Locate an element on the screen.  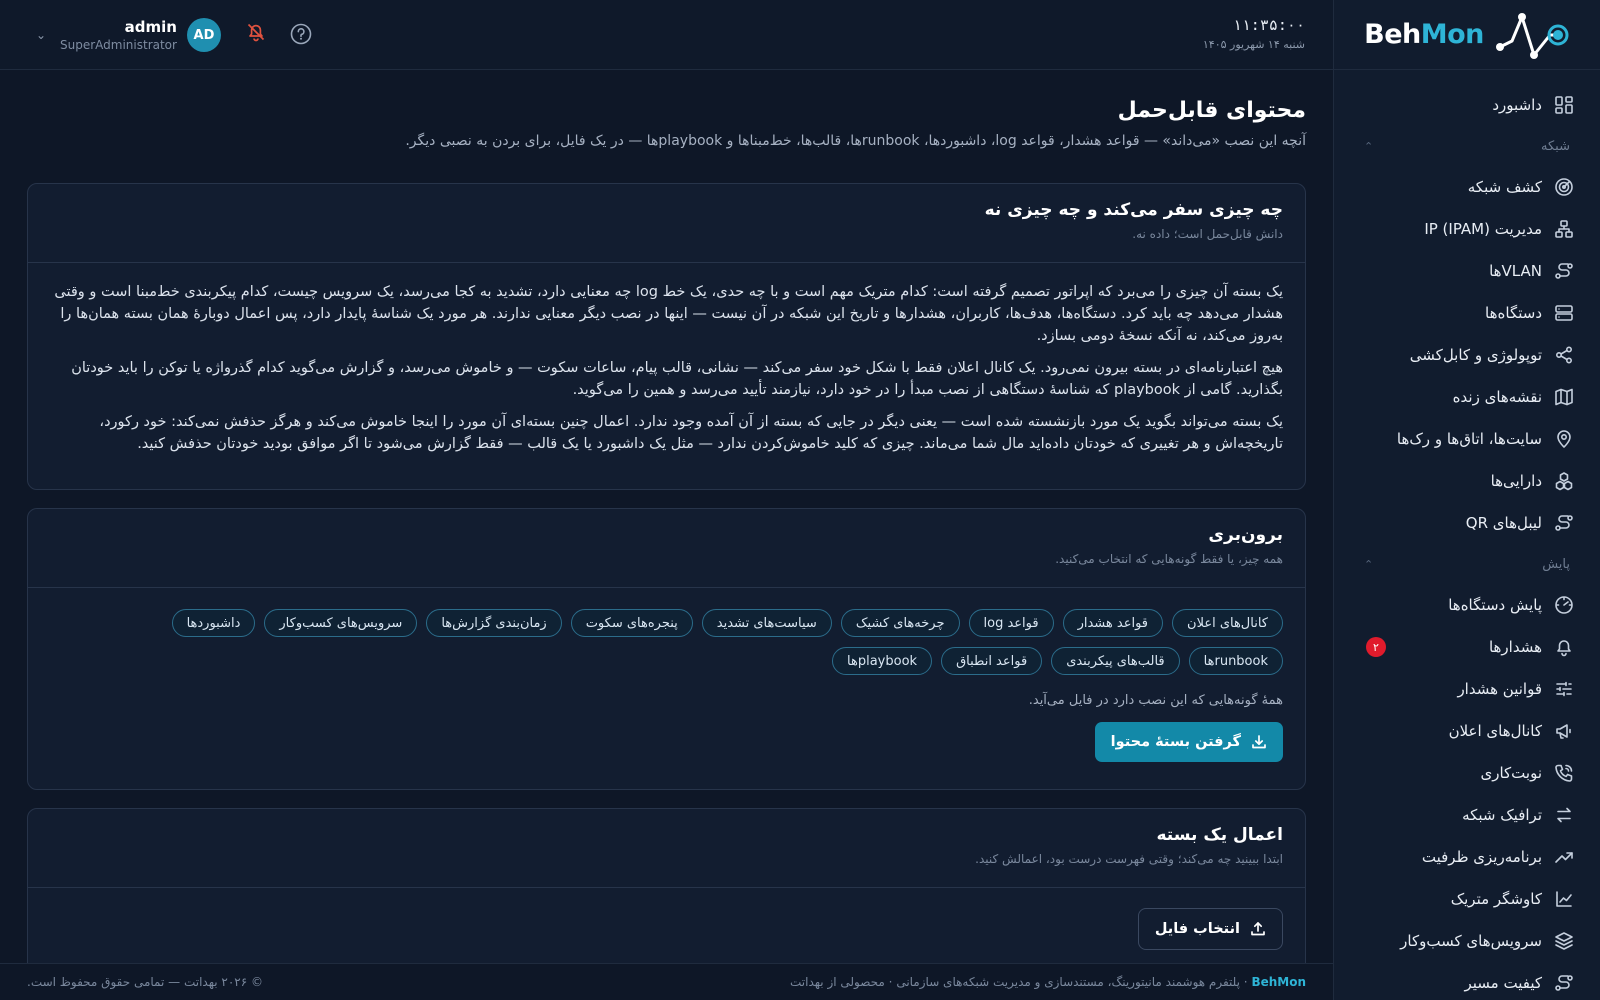
sidebar-monitor-item: کانال‌های اعلان is located at coordinates (1467, 731).